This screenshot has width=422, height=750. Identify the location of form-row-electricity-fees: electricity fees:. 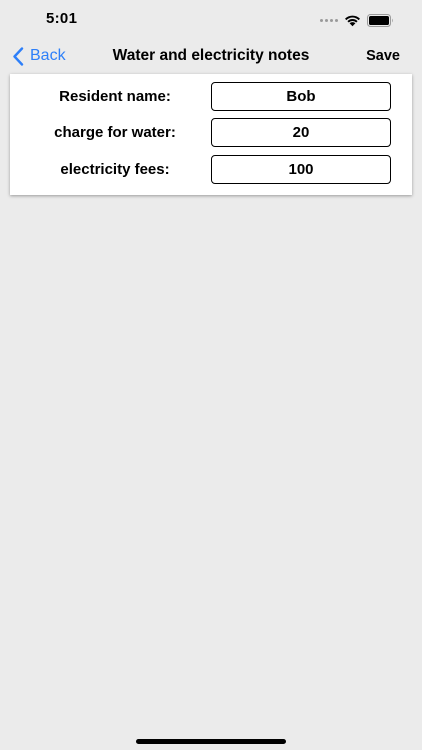
(211, 169).